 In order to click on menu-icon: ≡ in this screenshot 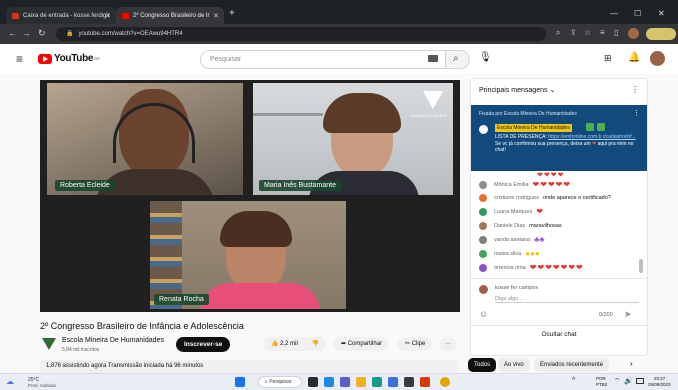, I will do `click(19, 59)`.